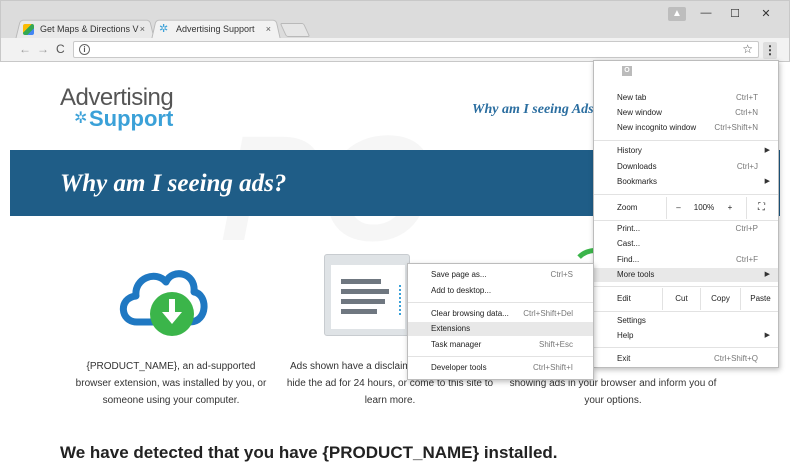 Image resolution: width=790 pixels, height=472 pixels. Describe the element at coordinates (770, 50) in the screenshot. I see `chrome-menu-button: ⋮` at that location.